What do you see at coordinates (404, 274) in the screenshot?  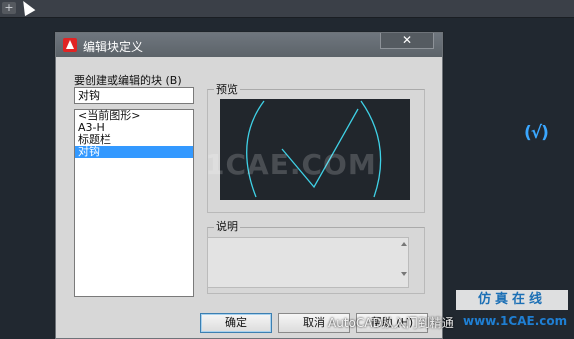 I see `scroll-down-arrow-icon` at bounding box center [404, 274].